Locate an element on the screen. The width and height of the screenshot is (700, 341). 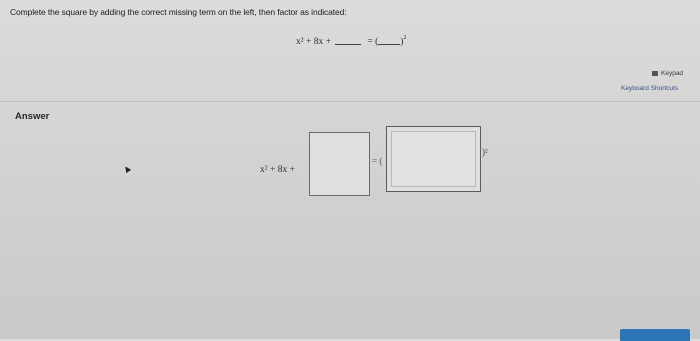
paren-open: ( is located at coordinates (377, 42).